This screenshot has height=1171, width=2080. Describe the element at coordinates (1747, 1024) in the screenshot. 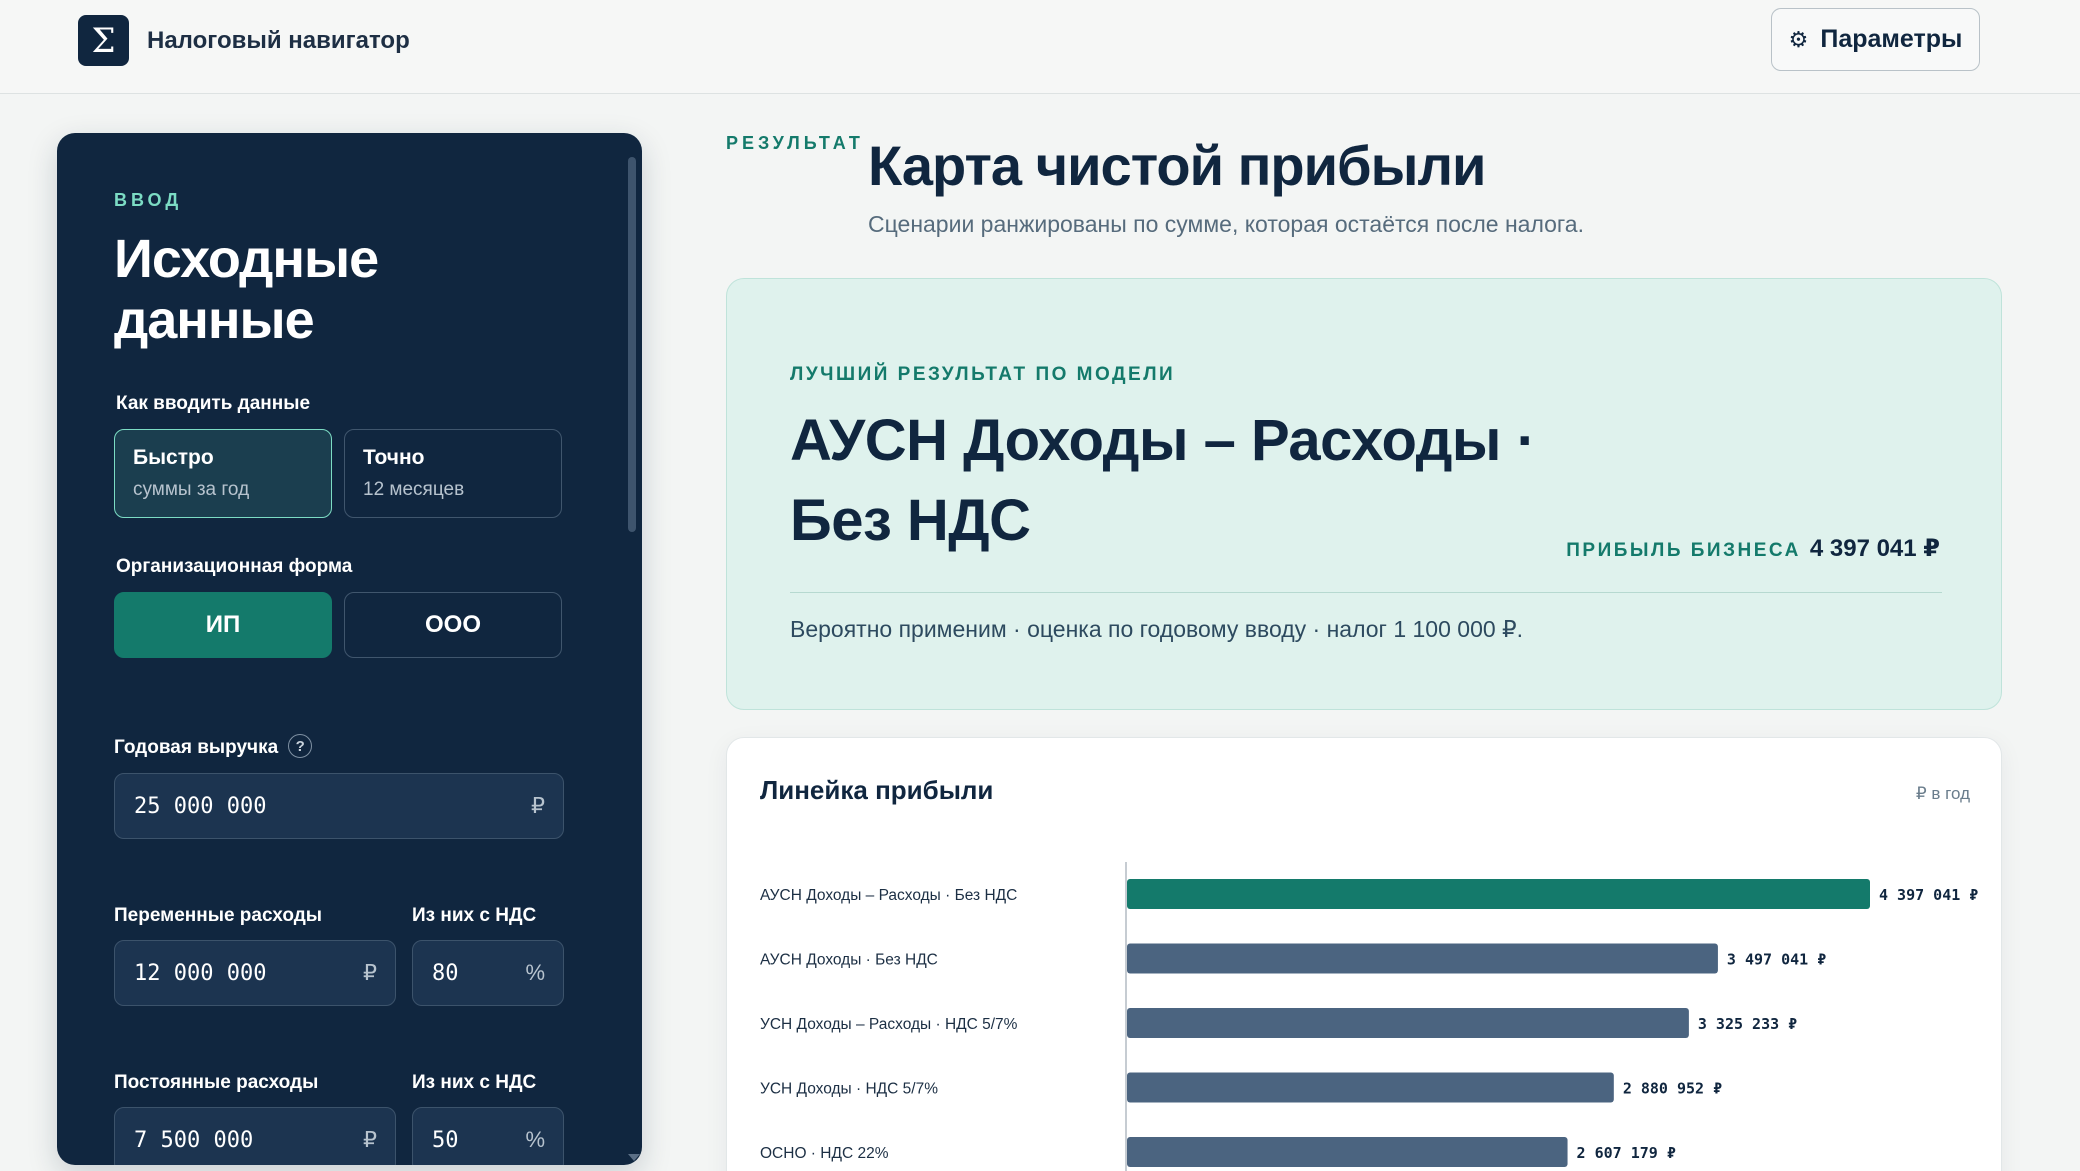

I see `bar-value-label: 3 325 233 ₽` at that location.